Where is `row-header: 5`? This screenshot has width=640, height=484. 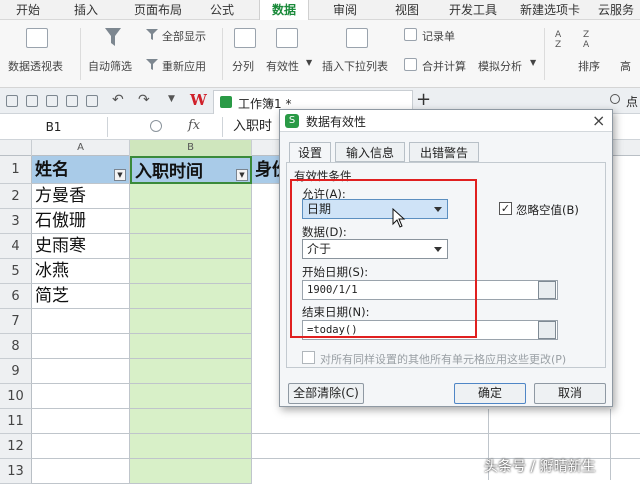 row-header: 5 is located at coordinates (16, 271).